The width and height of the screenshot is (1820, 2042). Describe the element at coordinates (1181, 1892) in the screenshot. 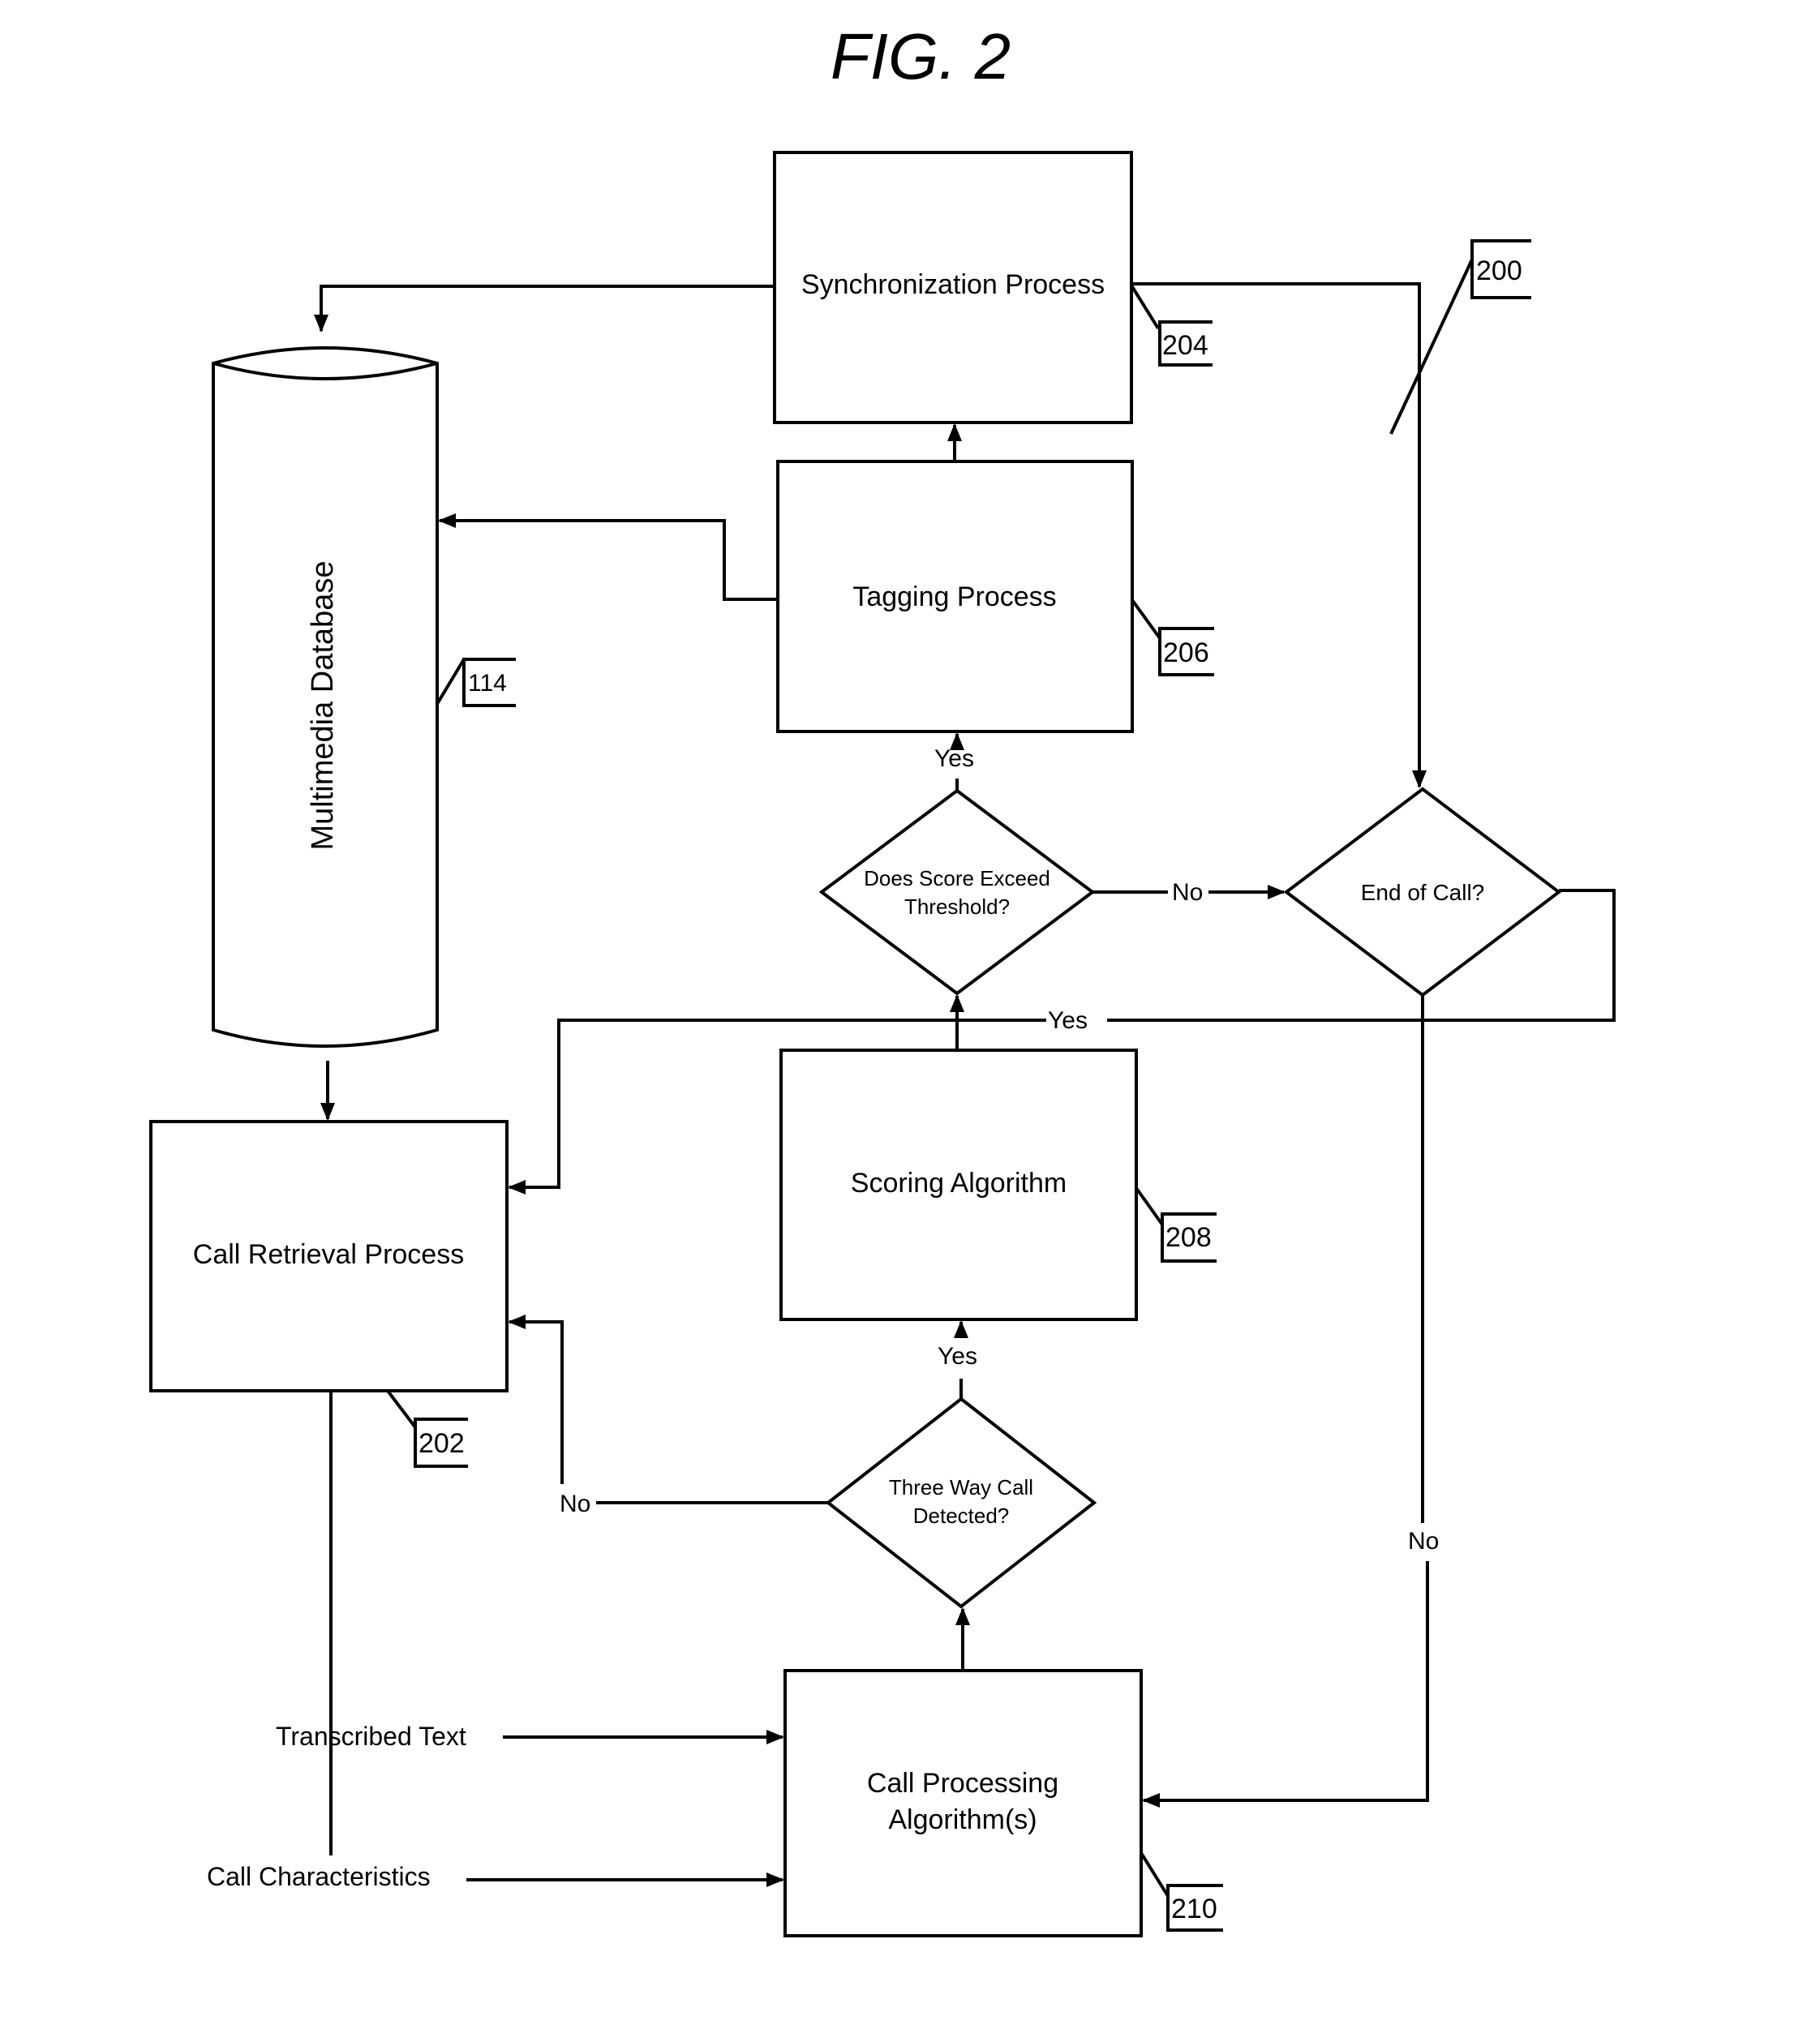

I see `call-processing-ref-callout: 210` at that location.